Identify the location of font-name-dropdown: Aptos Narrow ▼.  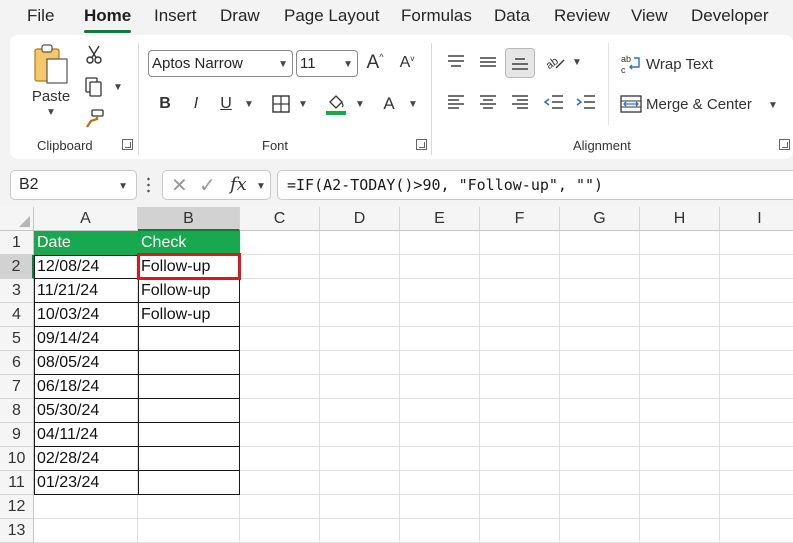
(220, 63).